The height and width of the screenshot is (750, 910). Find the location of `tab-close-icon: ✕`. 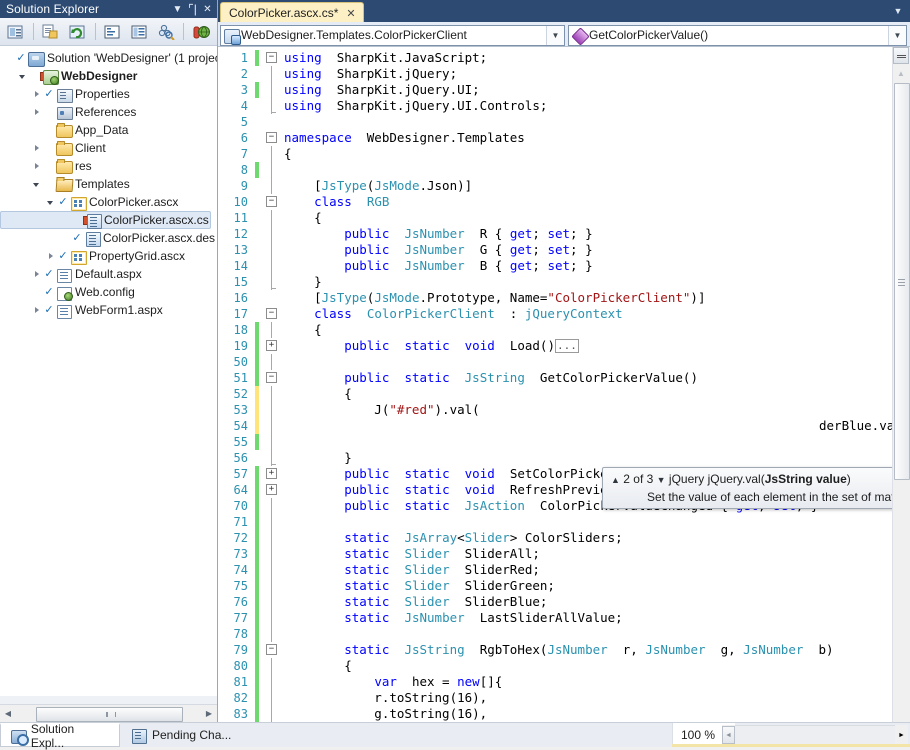

tab-close-icon: ✕ is located at coordinates (350, 13).